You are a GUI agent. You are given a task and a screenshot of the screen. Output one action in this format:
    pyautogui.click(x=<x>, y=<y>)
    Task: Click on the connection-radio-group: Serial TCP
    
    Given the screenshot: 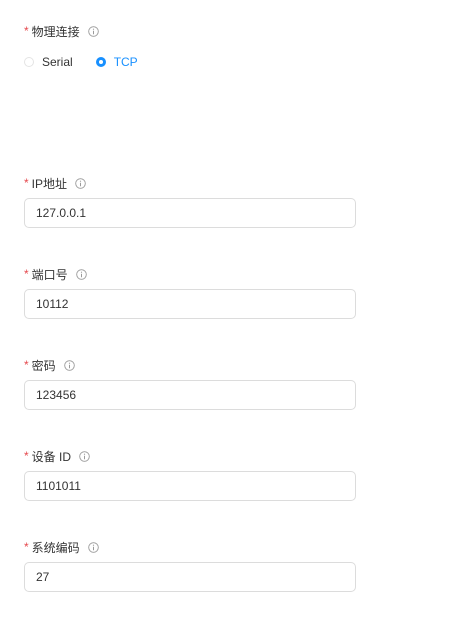 What is the action you would take?
    pyautogui.click(x=81, y=62)
    